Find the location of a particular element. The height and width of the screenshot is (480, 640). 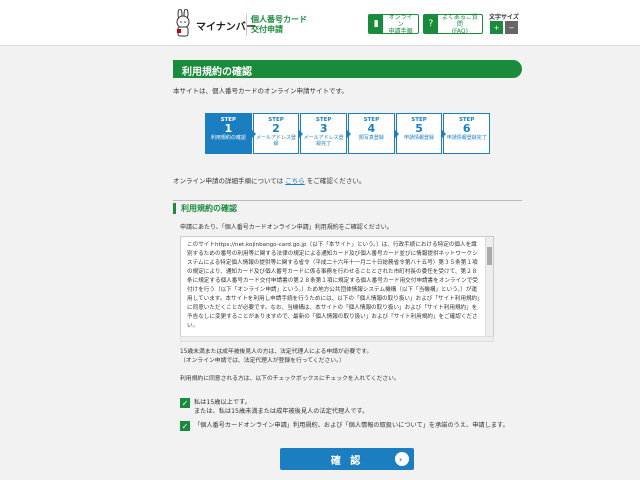

question-icon: ? is located at coordinates (431, 24).